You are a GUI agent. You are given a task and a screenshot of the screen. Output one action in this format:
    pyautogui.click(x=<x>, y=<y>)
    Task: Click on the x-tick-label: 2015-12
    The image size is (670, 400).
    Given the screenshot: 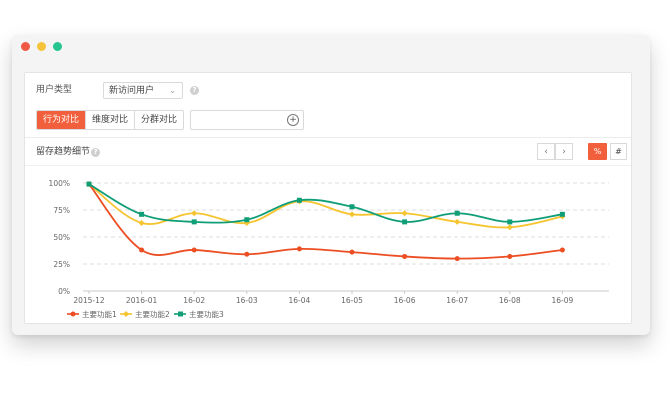 What is the action you would take?
    pyautogui.click(x=89, y=300)
    